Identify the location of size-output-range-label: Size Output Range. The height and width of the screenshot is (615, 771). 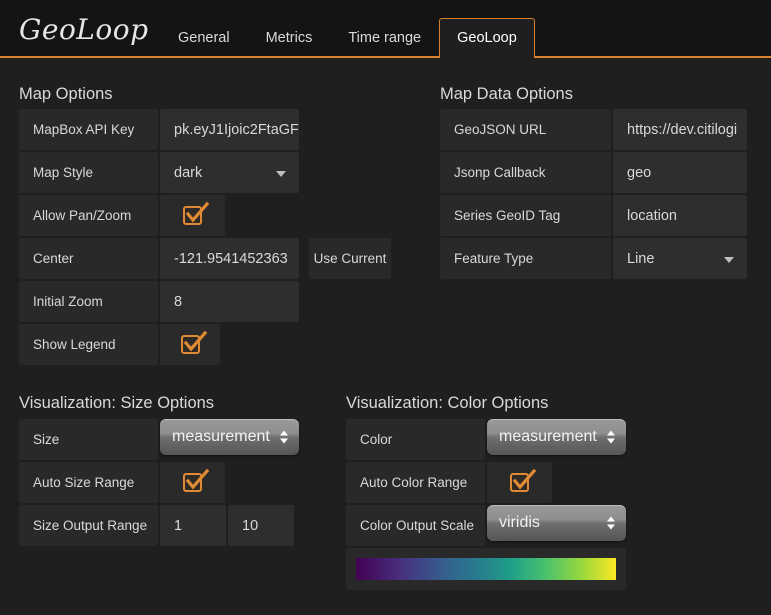
(88, 525).